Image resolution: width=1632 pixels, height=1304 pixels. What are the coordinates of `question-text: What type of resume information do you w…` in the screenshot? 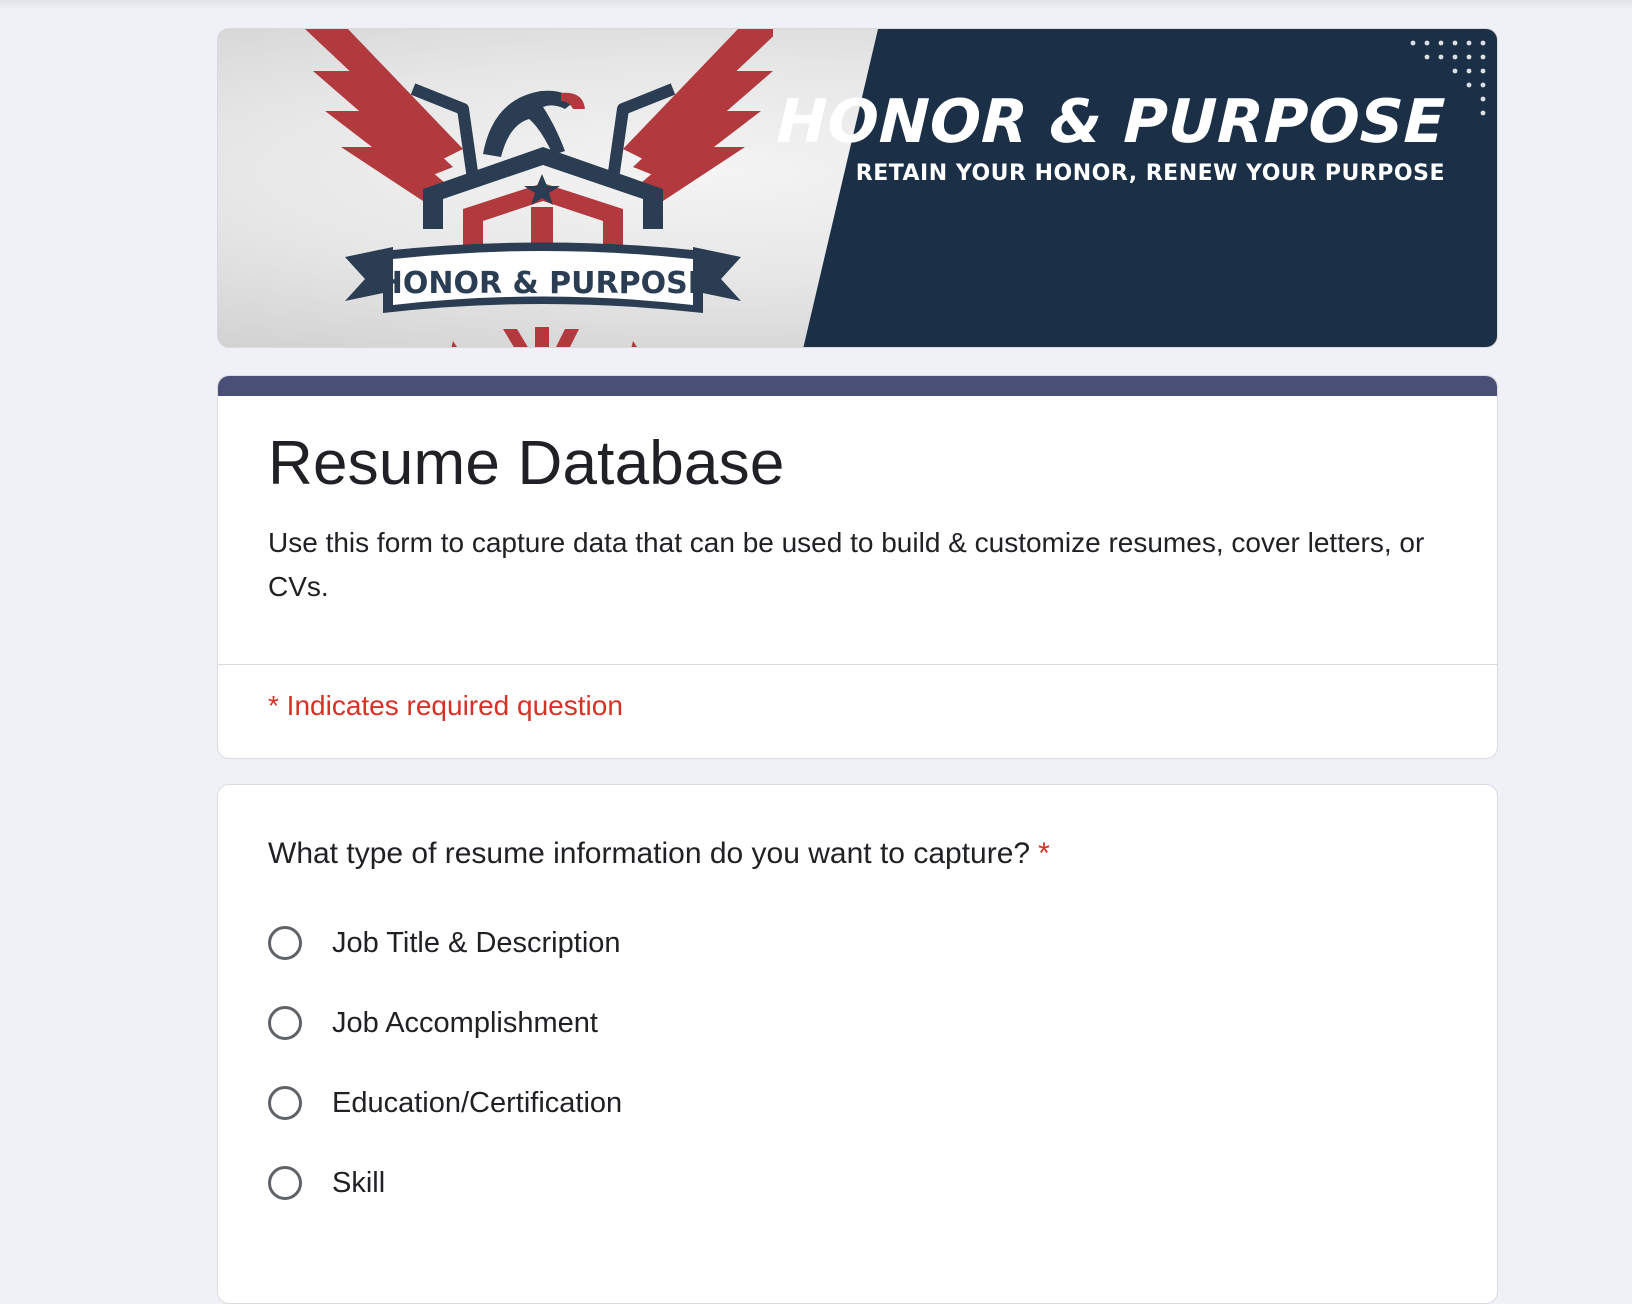 It's located at (649, 853).